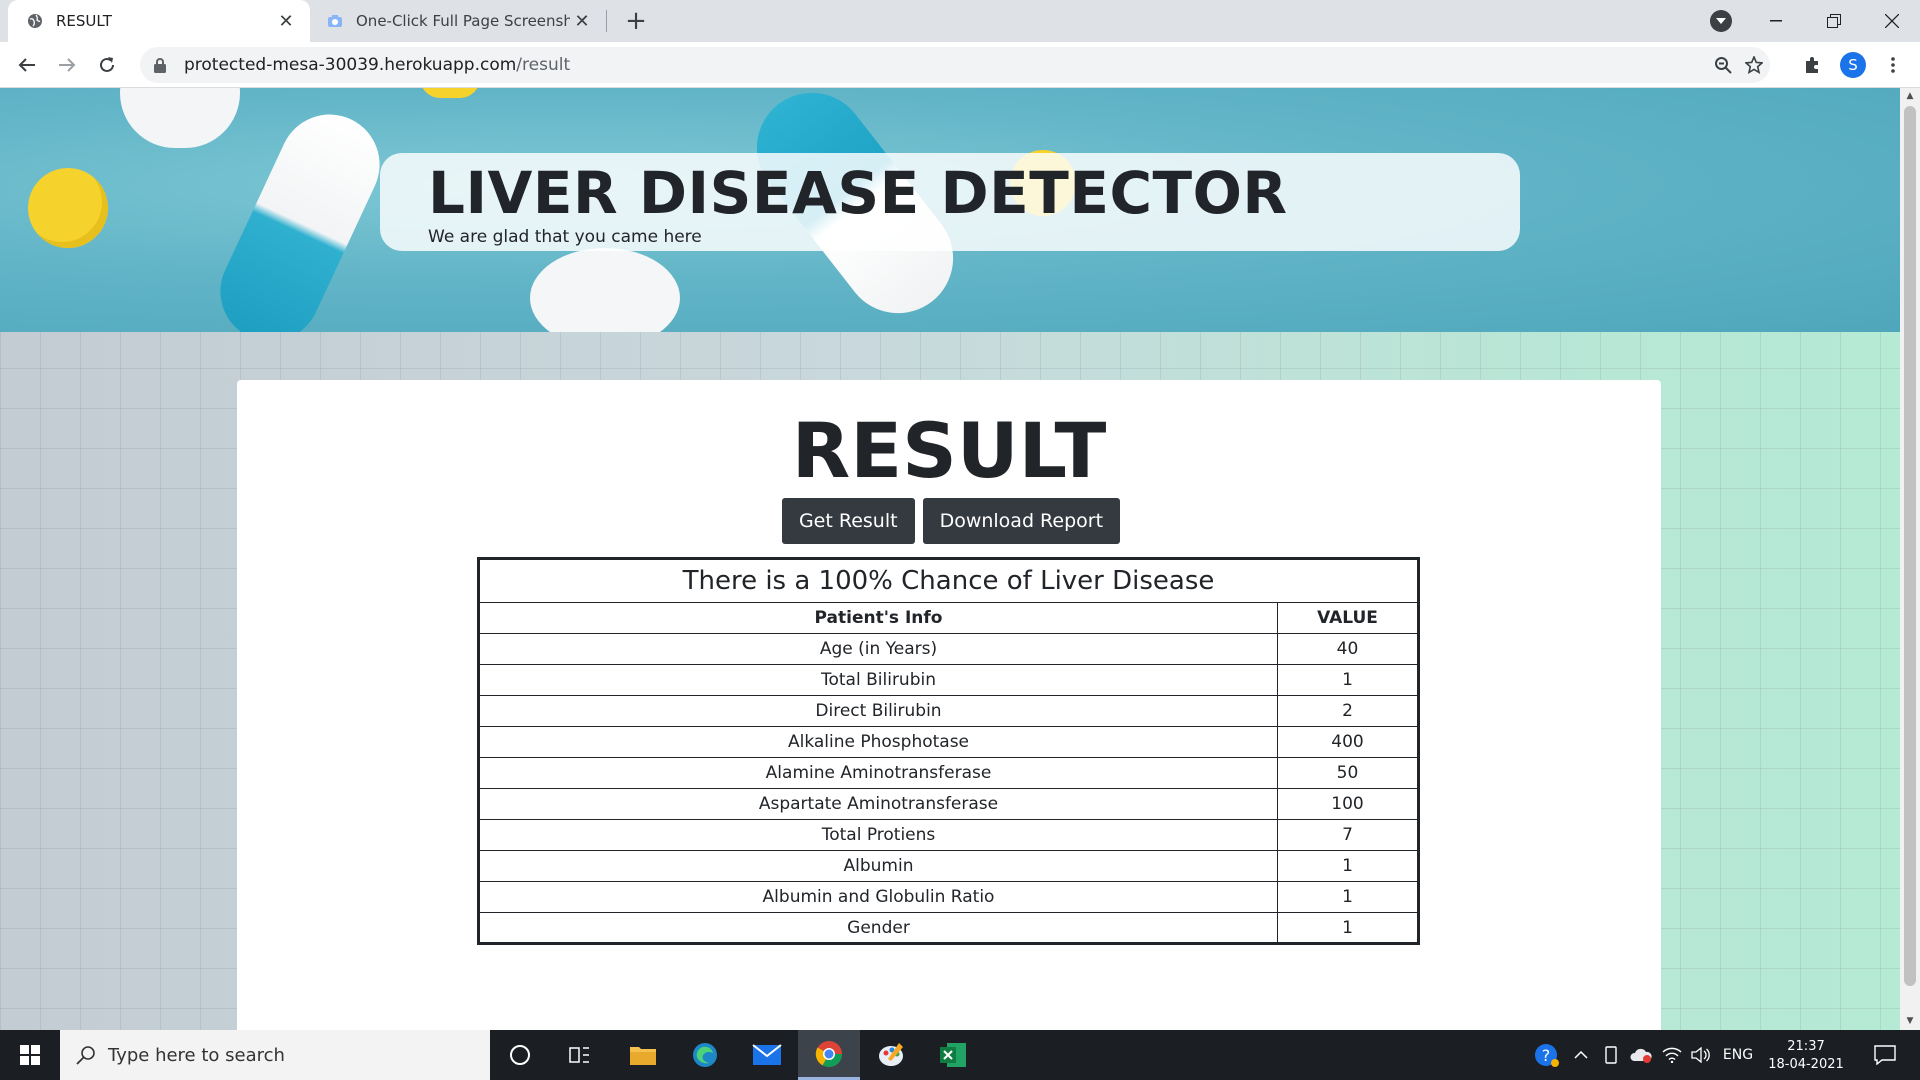 The height and width of the screenshot is (1080, 1920). Describe the element at coordinates (86, 1057) in the screenshot. I see `search-icon` at that location.